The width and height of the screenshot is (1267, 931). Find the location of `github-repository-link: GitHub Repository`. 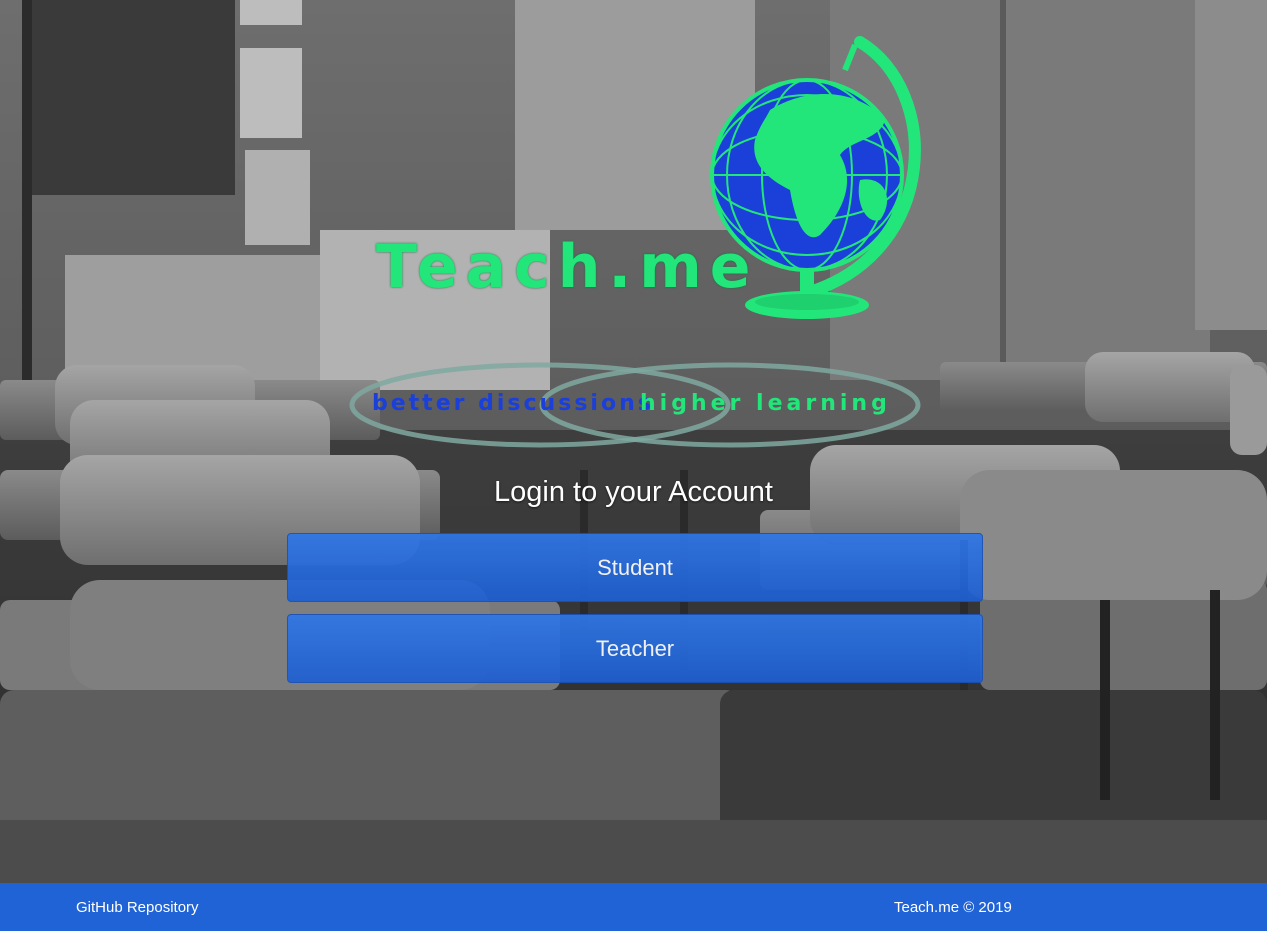

github-repository-link: GitHub Repository is located at coordinates (137, 907).